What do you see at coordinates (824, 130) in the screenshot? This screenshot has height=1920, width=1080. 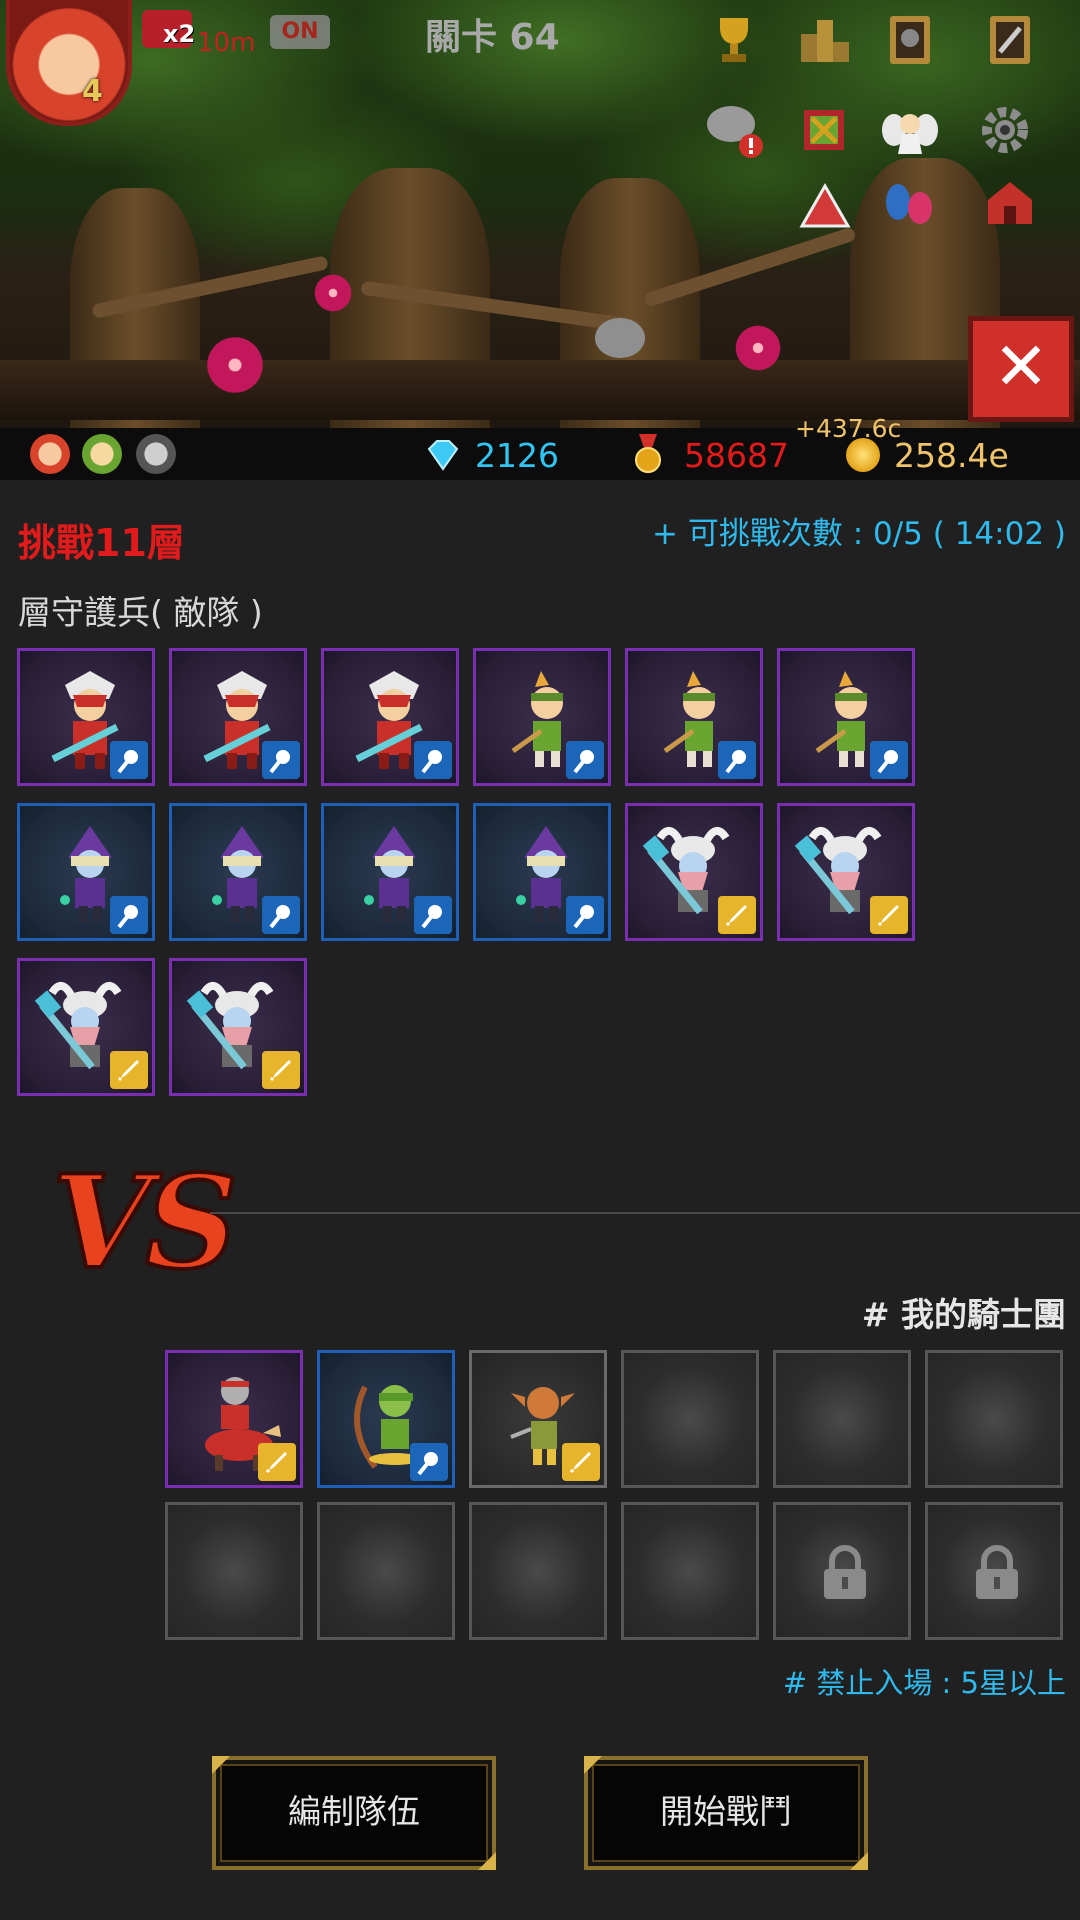 I see `battle-flag-icon` at bounding box center [824, 130].